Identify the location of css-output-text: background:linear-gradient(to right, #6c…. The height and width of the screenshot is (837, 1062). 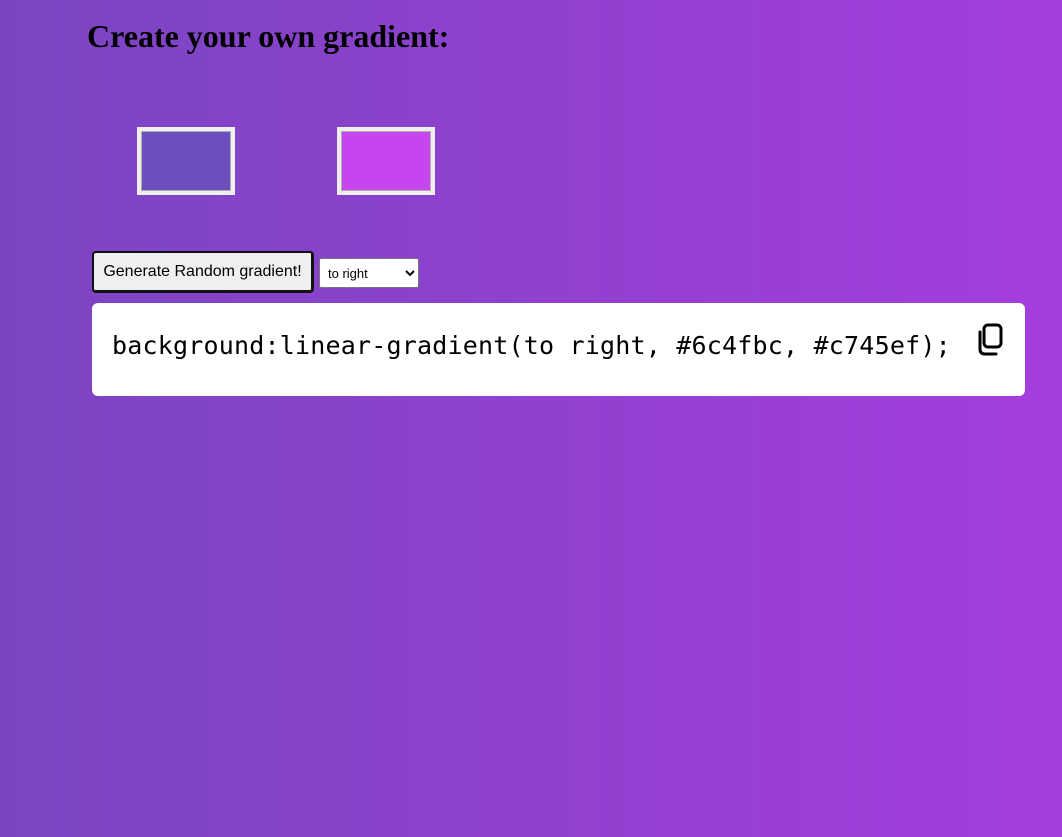
(531, 345).